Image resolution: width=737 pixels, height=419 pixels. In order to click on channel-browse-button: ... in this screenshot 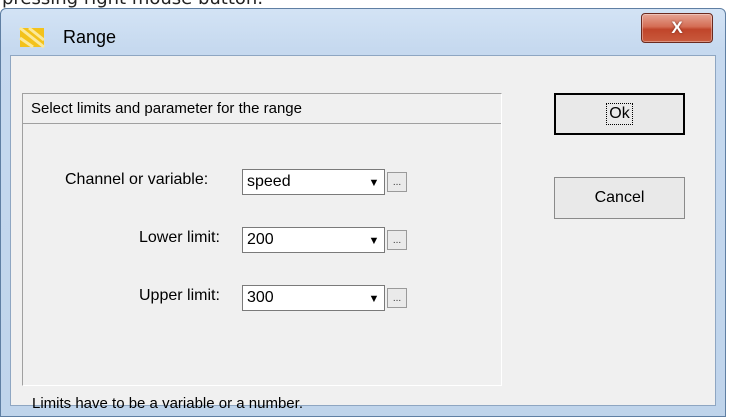, I will do `click(397, 182)`.